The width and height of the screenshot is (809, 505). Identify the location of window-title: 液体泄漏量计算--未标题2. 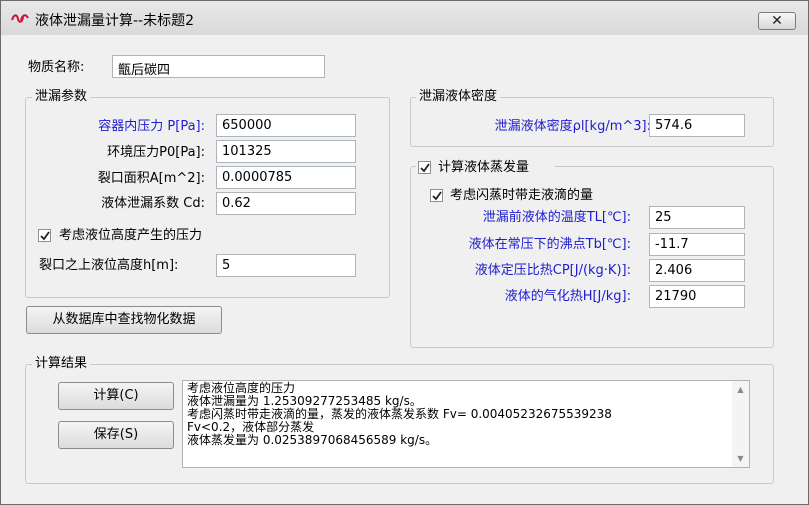
(115, 21).